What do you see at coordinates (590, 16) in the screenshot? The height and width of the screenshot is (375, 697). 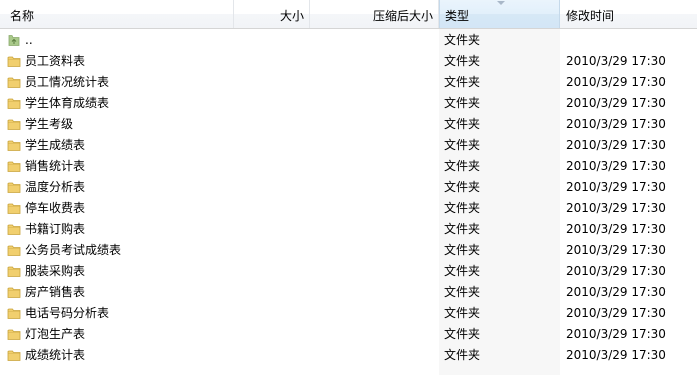 I see `column-header-modified-label: 修改时间` at bounding box center [590, 16].